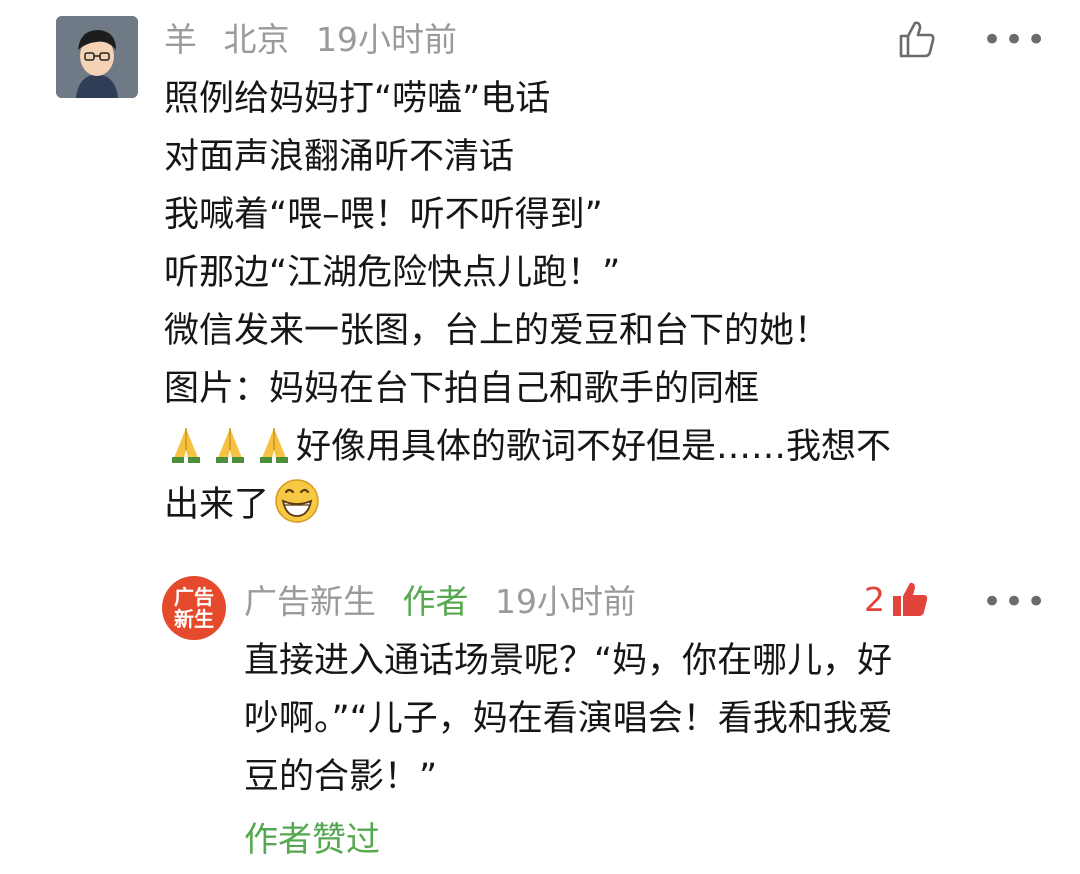  What do you see at coordinates (312, 840) in the screenshot?
I see `author-liked-label: 作者赞过` at bounding box center [312, 840].